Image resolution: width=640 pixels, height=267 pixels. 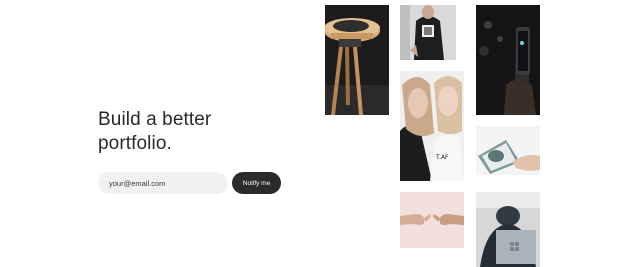 What do you see at coordinates (508, 229) in the screenshot?
I see `photo-laptop` at bounding box center [508, 229].